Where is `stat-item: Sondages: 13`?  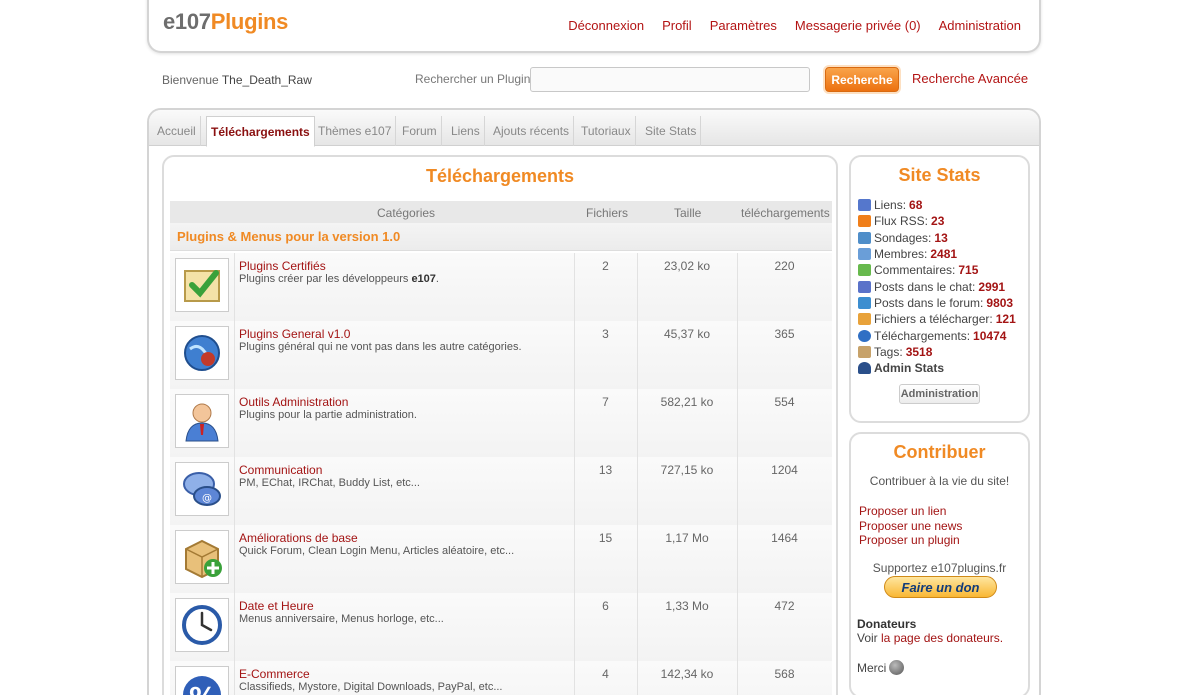
stat-item: Sondages: 13 is located at coordinates (937, 238).